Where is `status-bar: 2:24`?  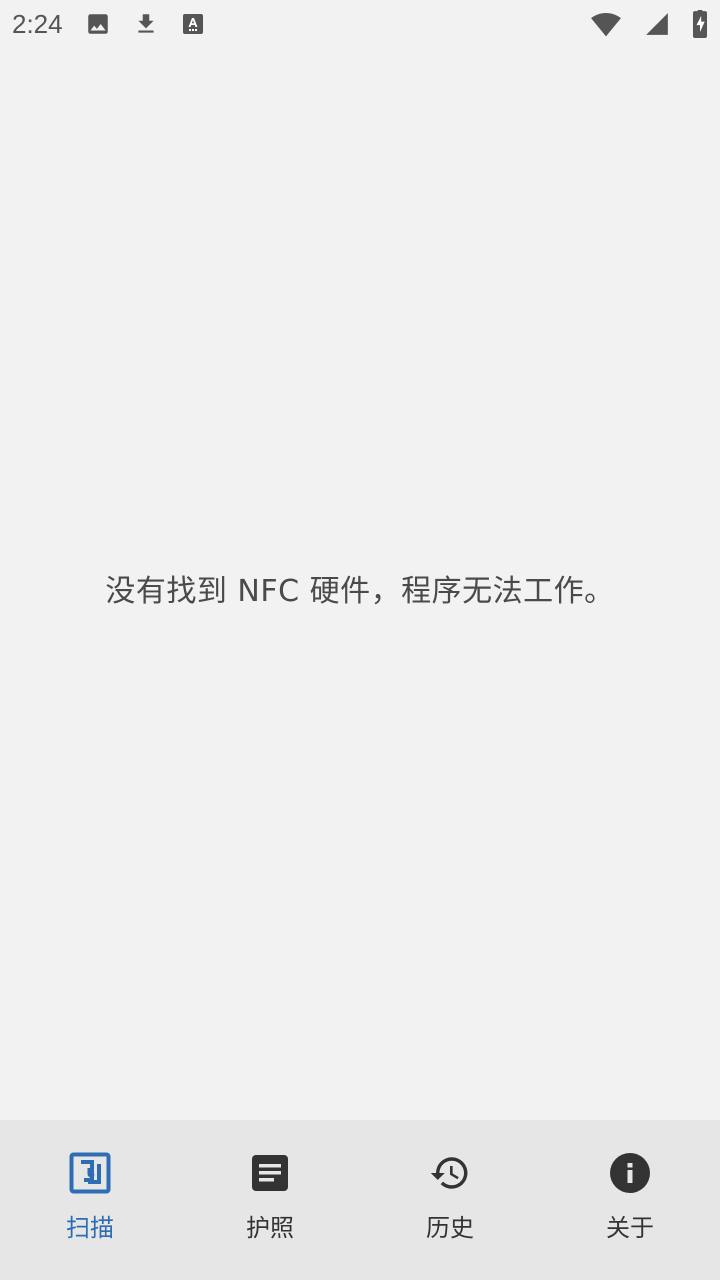
status-bar: 2:24 is located at coordinates (360, 24).